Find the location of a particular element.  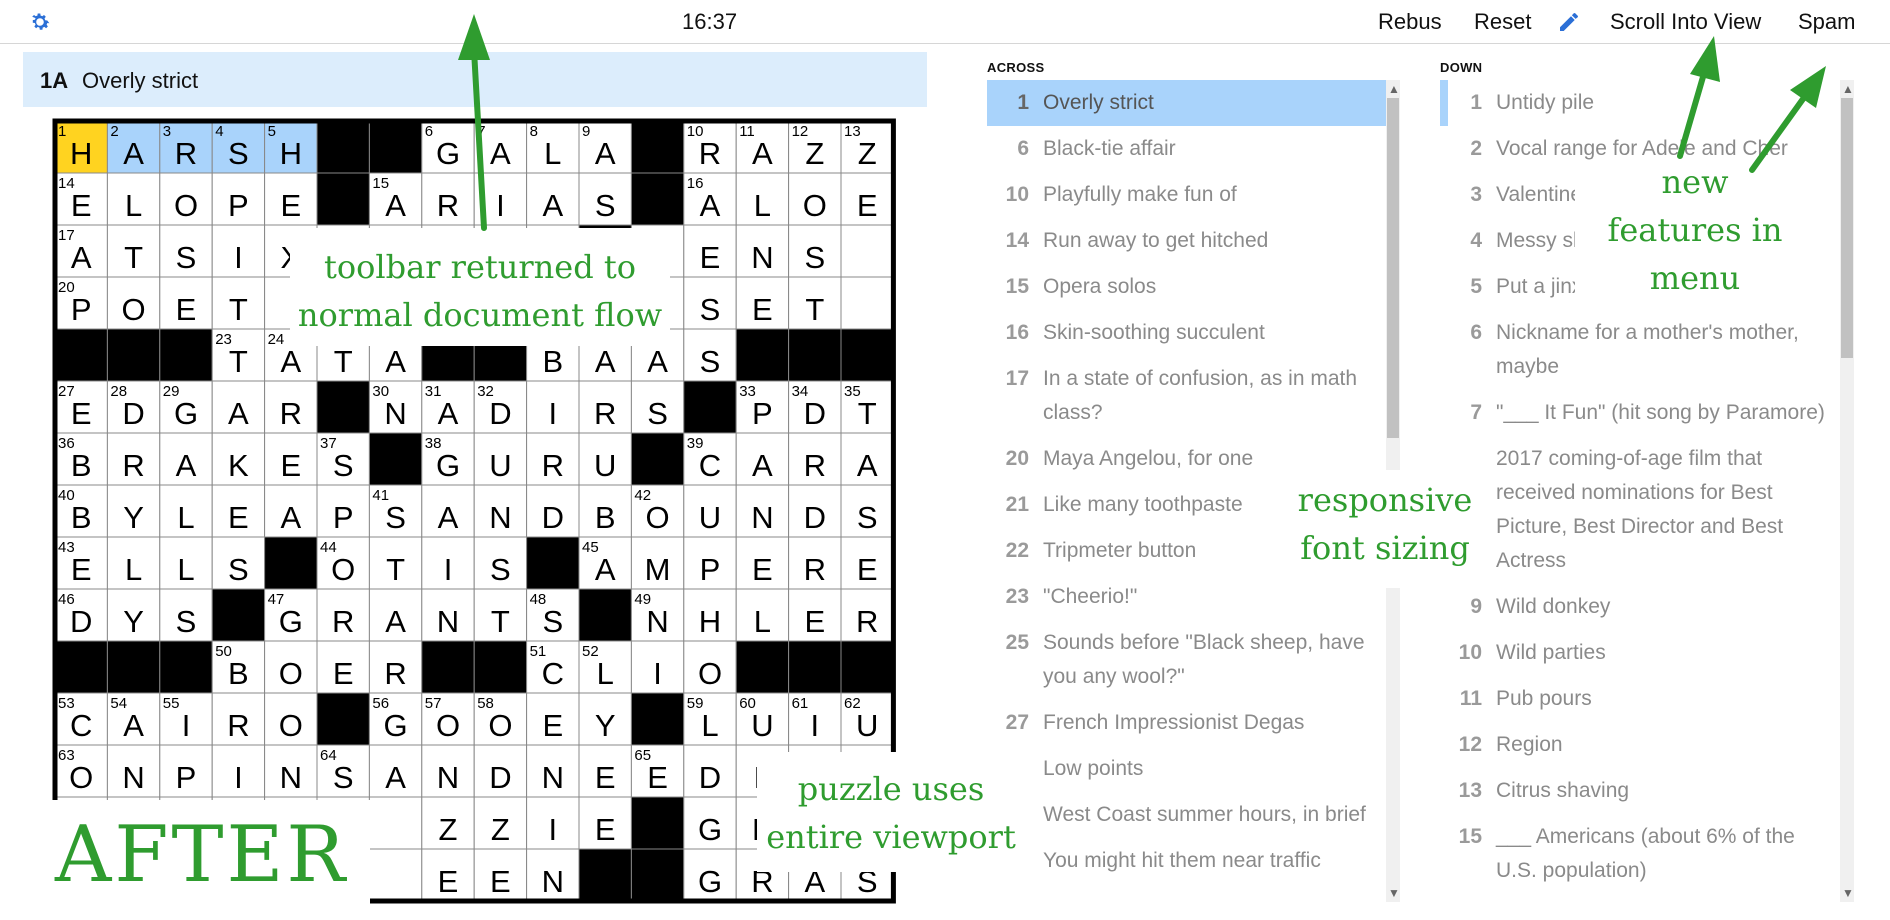

cell-letter: U is located at coordinates (867, 725).